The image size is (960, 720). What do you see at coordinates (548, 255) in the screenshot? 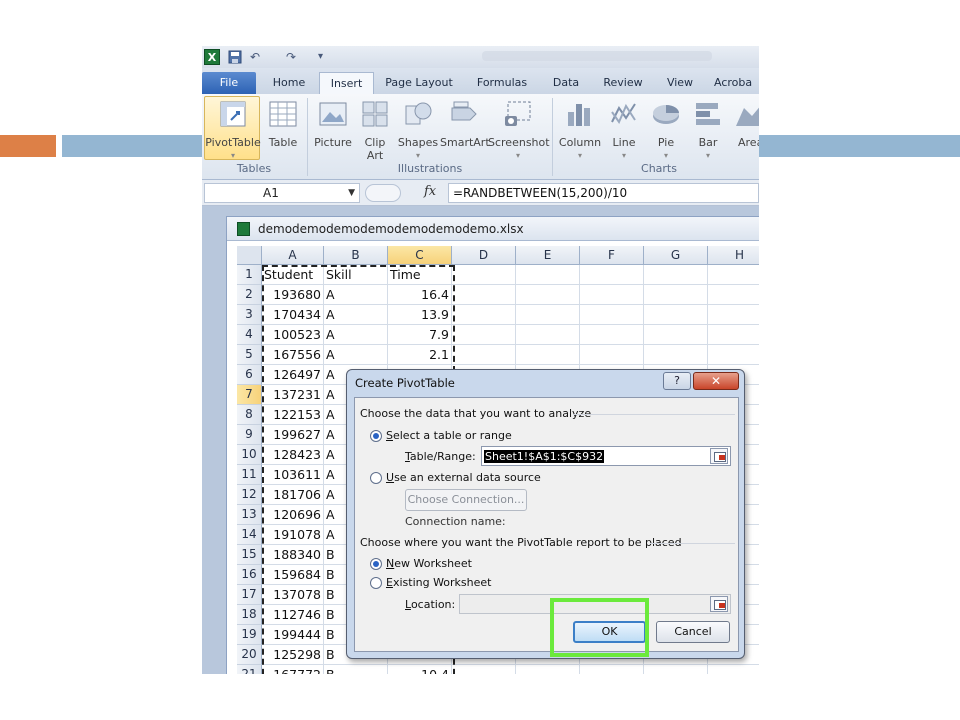
I see `column-header-e: E` at bounding box center [548, 255].